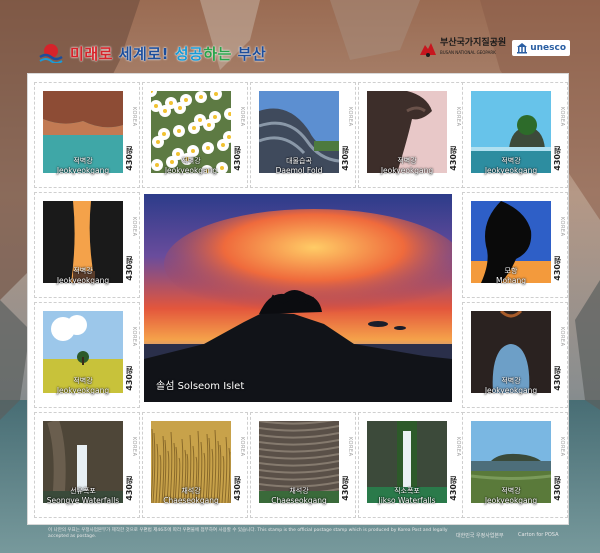 This screenshot has height=553, width=600. Describe the element at coordinates (87, 465) in the screenshot. I see `stamp: 선유폭포 Seongye Waterfalls KOREA 430원` at that location.